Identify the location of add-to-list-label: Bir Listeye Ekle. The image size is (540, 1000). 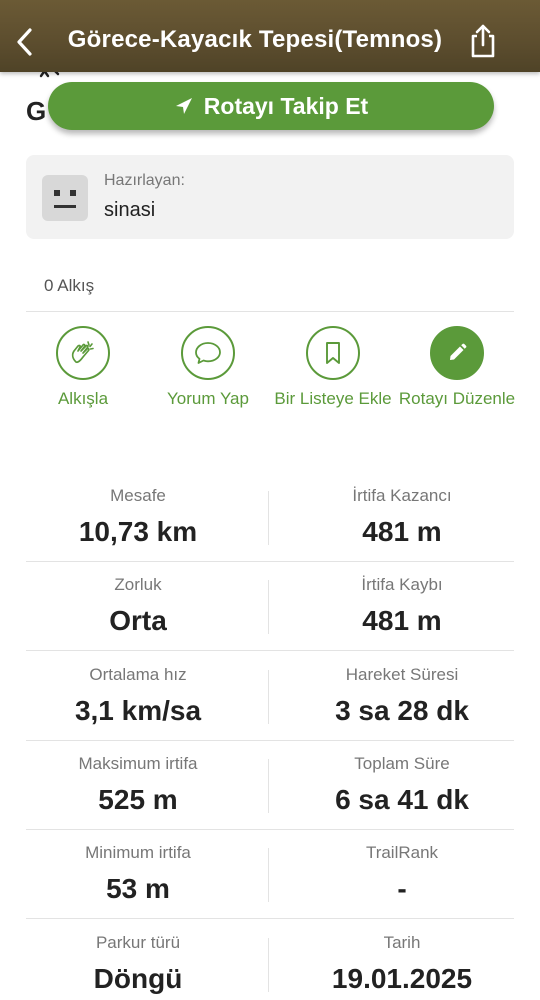
(333, 398).